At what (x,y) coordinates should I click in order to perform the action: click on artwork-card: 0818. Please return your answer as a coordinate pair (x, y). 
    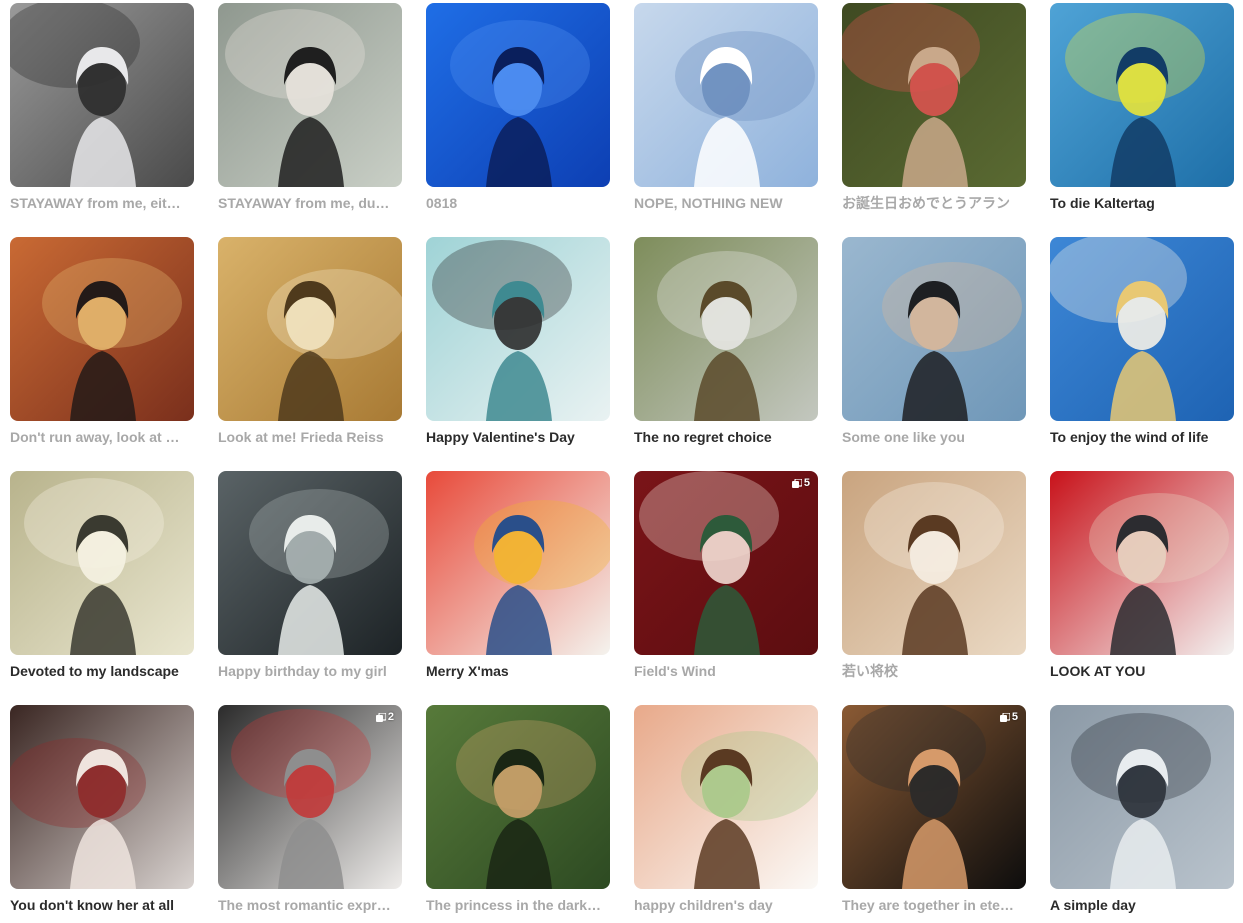
    Looking at the image, I should click on (518, 112).